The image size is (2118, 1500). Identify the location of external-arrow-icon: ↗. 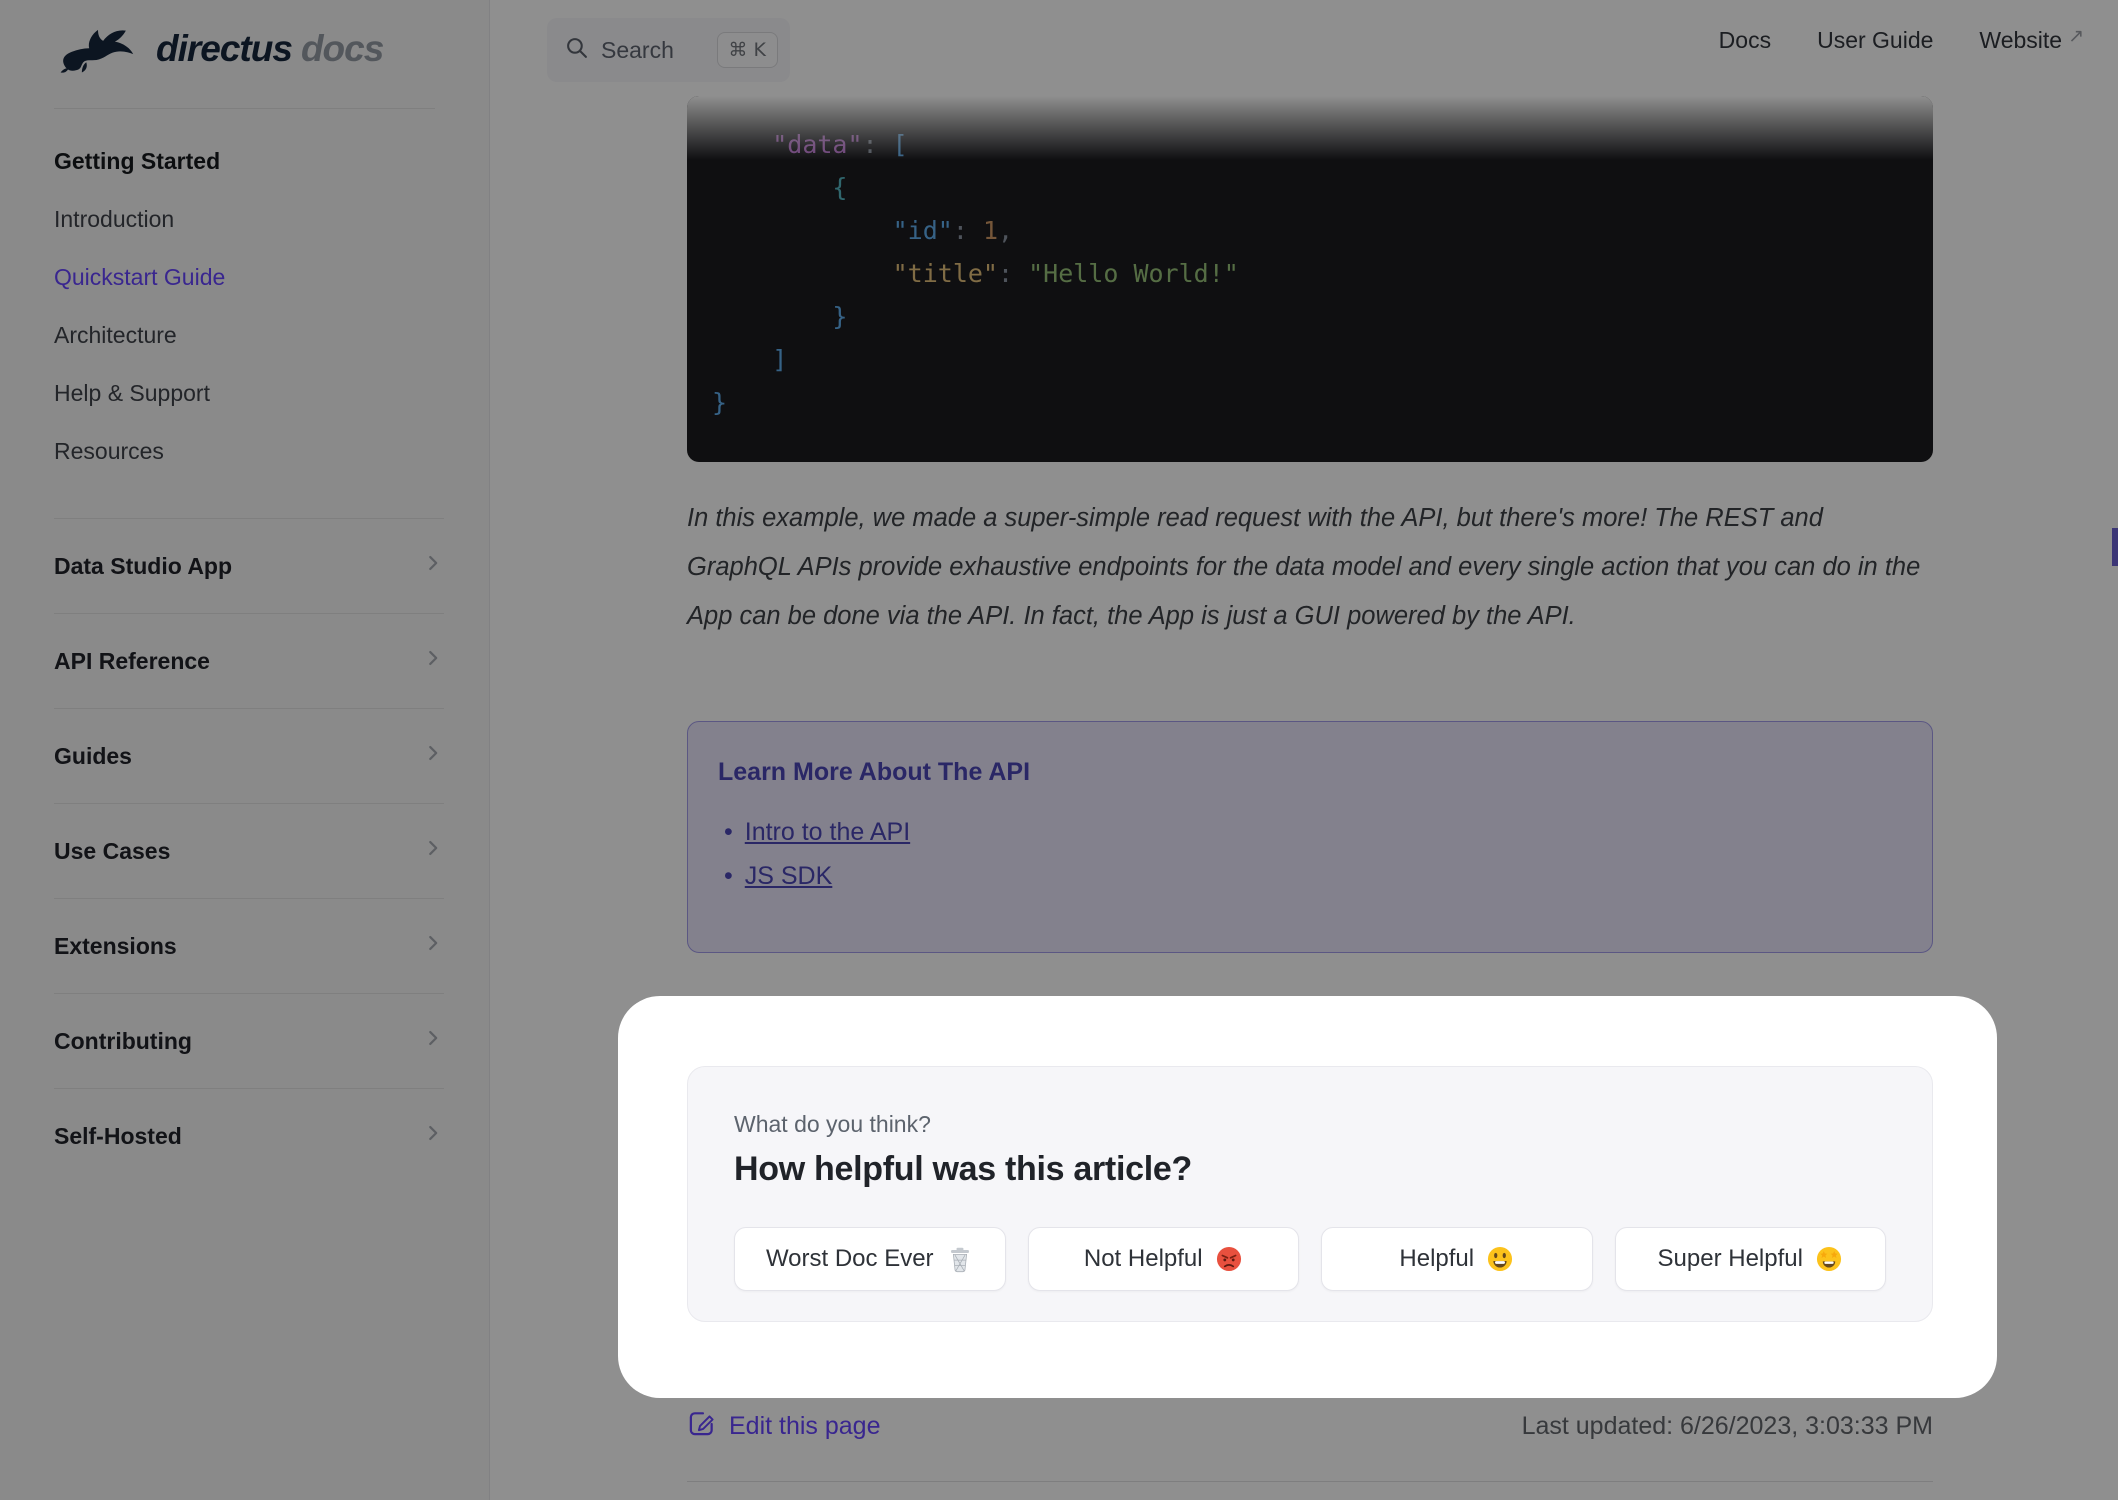
(2076, 36).